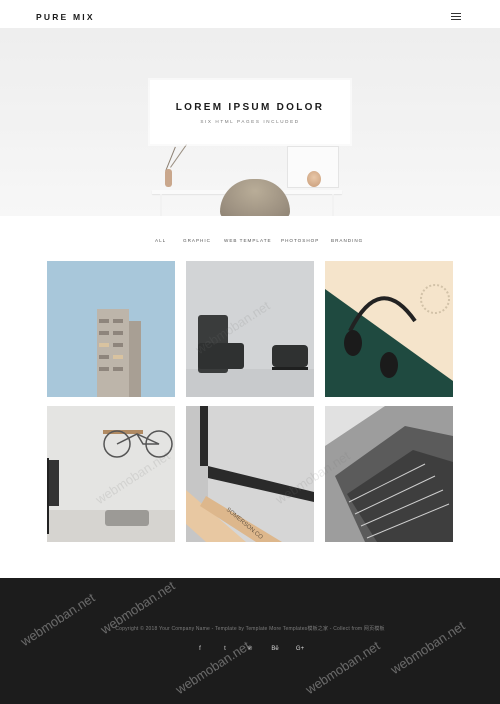 Image resolution: width=500 pixels, height=704 pixels. I want to click on bicycle-room-photo, so click(111, 486).